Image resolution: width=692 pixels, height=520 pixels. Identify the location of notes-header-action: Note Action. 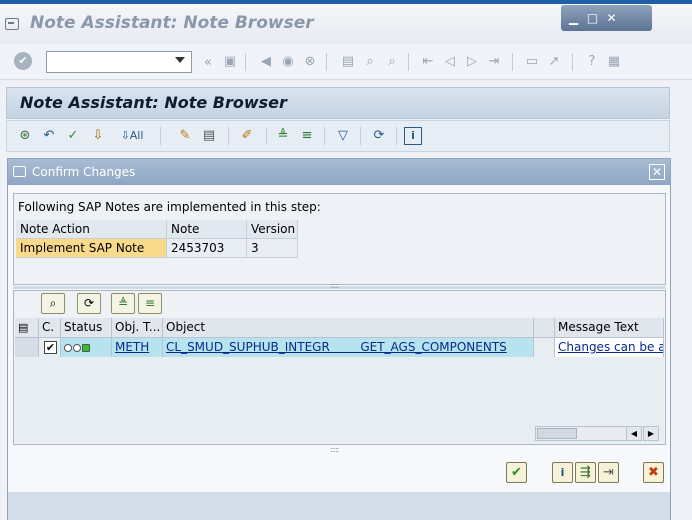
(91, 229).